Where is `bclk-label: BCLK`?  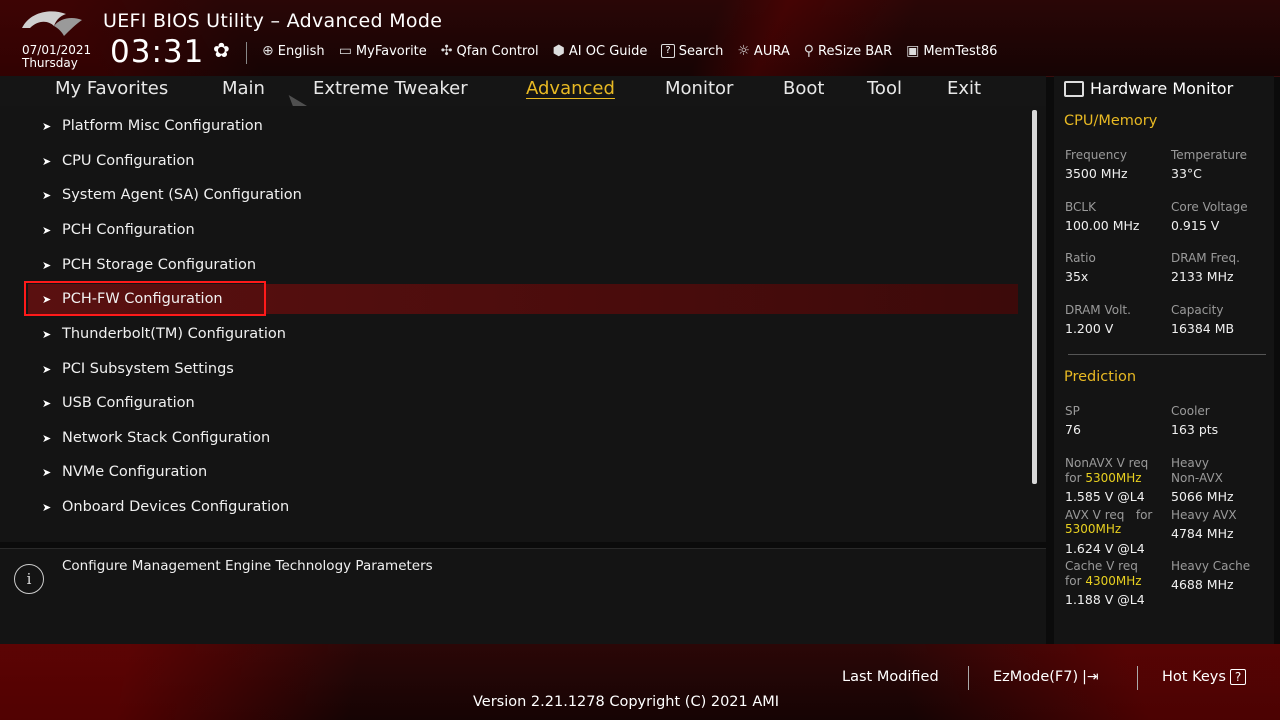
bclk-label: BCLK is located at coordinates (1080, 207).